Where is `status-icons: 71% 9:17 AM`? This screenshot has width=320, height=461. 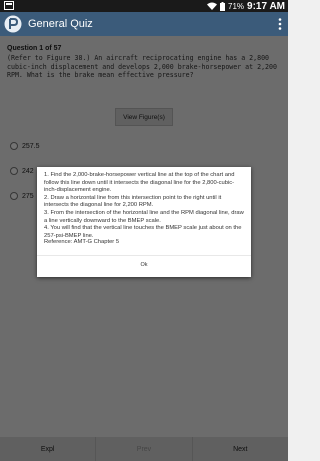
status-icons: 71% 9:17 AM is located at coordinates (246, 6).